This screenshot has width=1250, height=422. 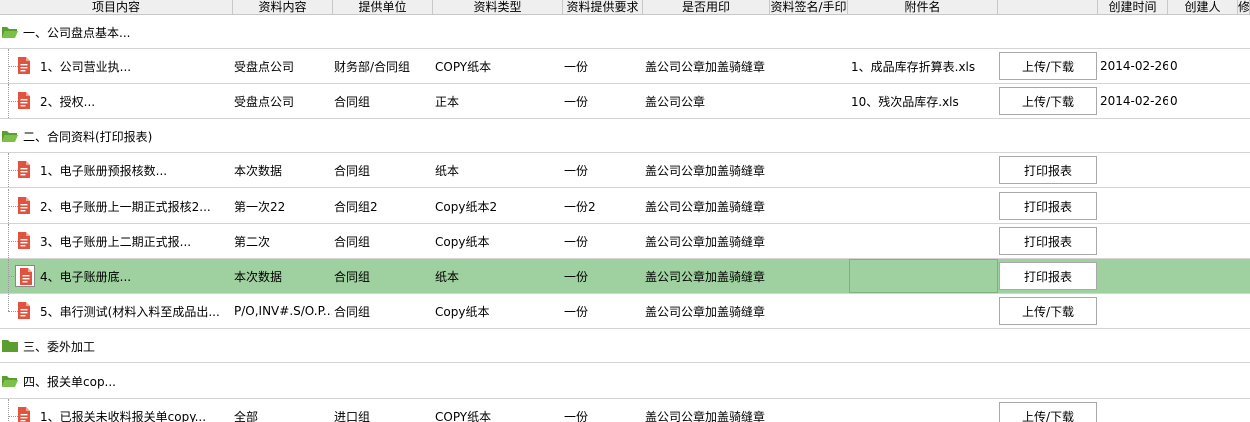 I want to click on group-row: 三、委外加工, so click(x=625, y=346).